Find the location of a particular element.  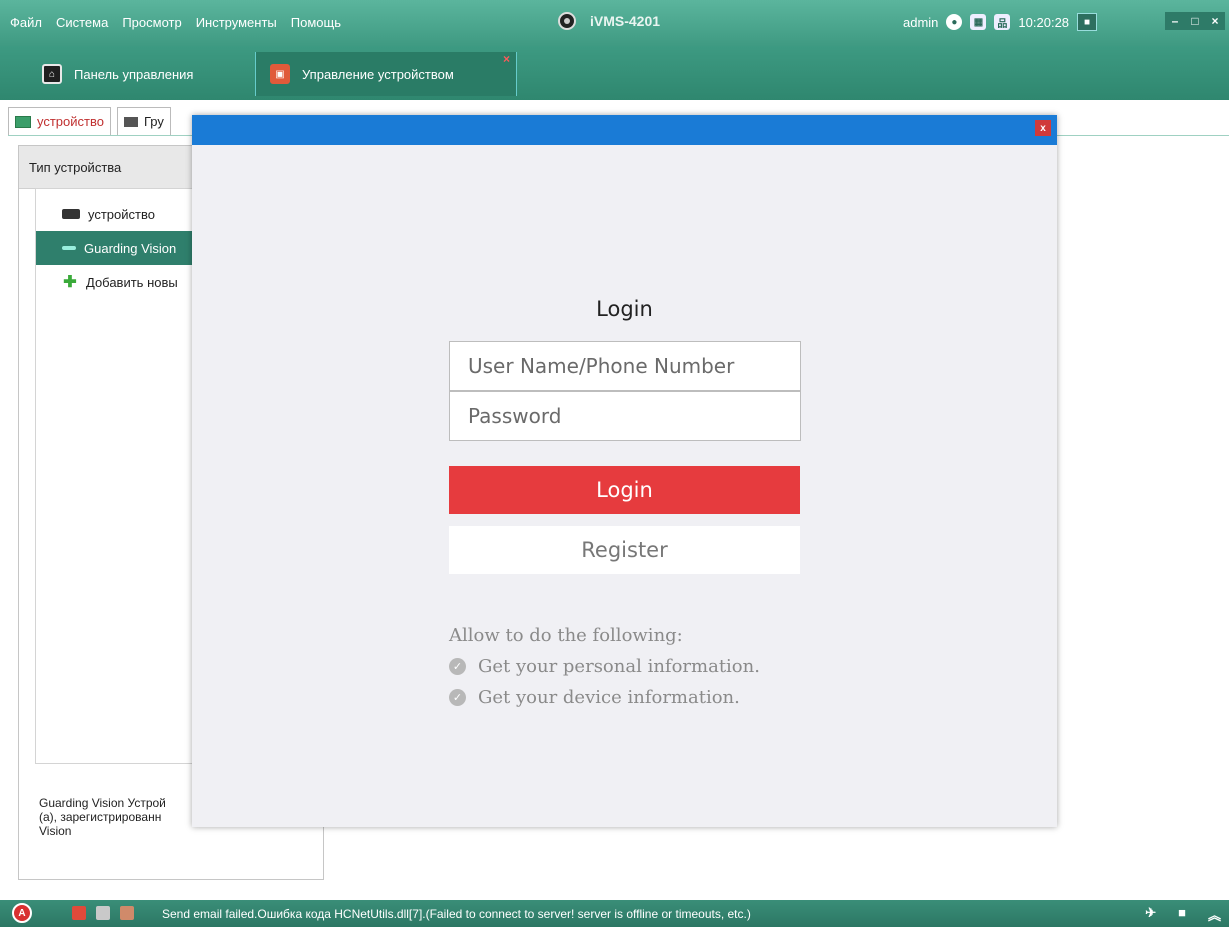

clock: 10:20:28 is located at coordinates (1044, 22).